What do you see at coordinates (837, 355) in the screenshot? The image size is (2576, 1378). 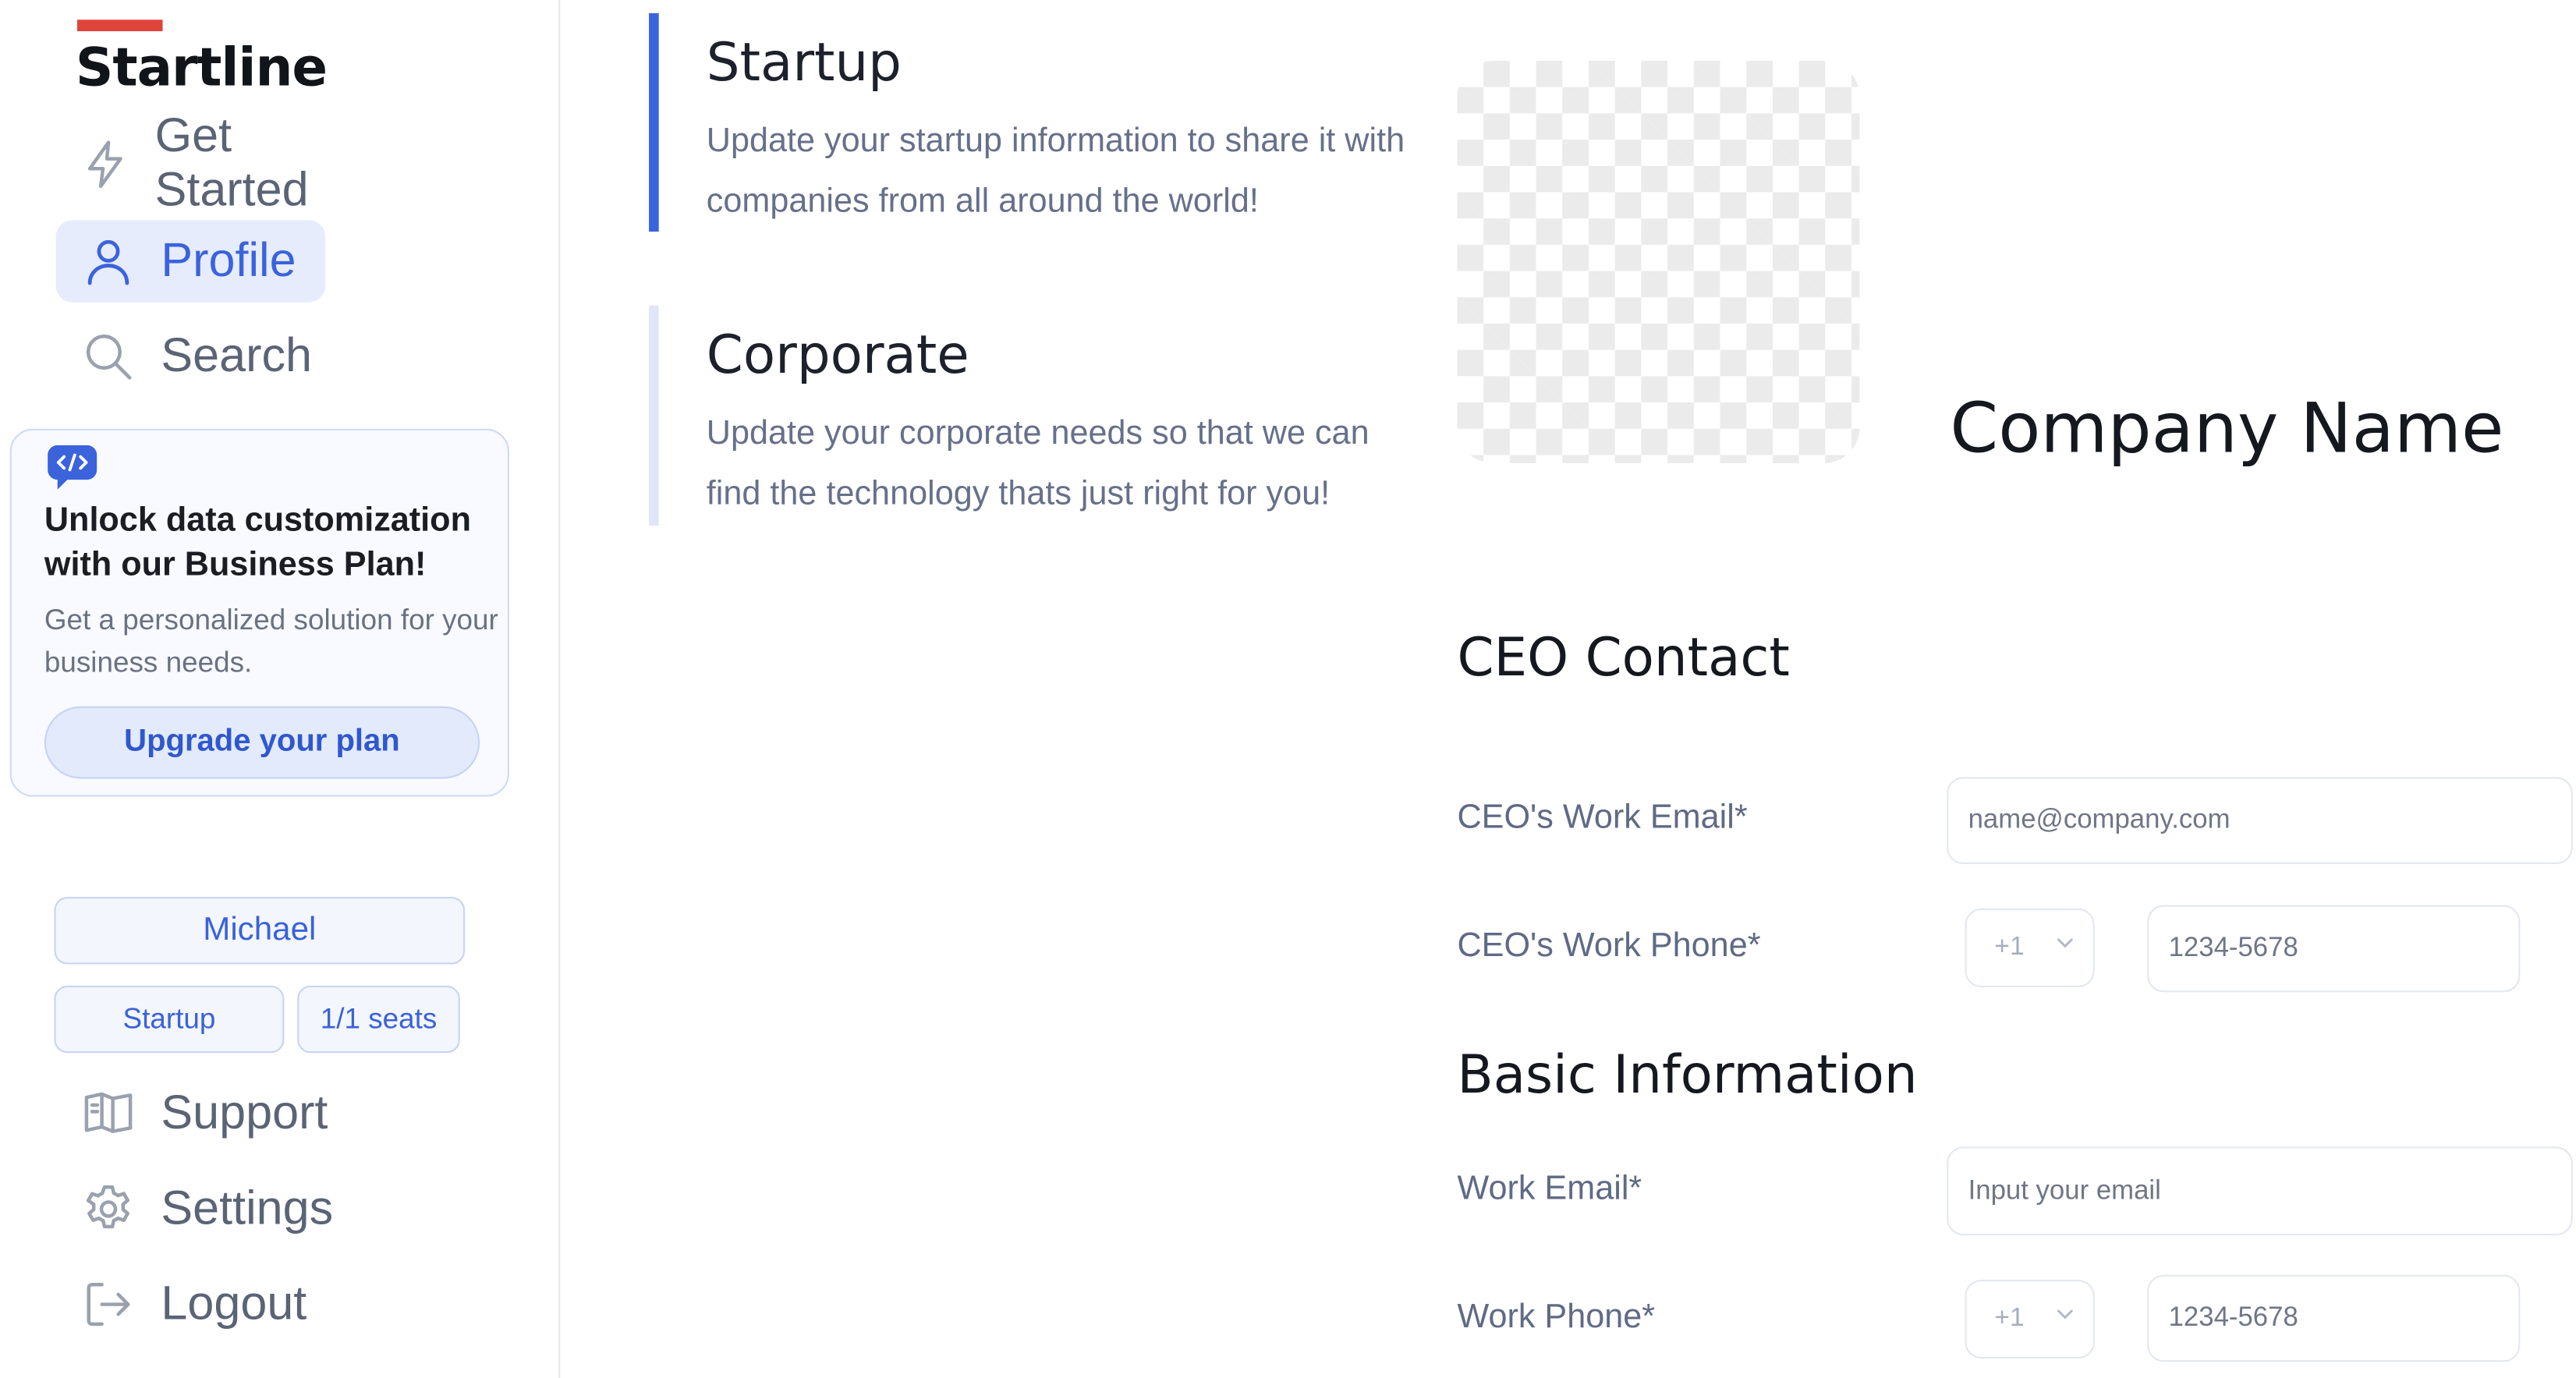 I see `section-title: Corporate` at bounding box center [837, 355].